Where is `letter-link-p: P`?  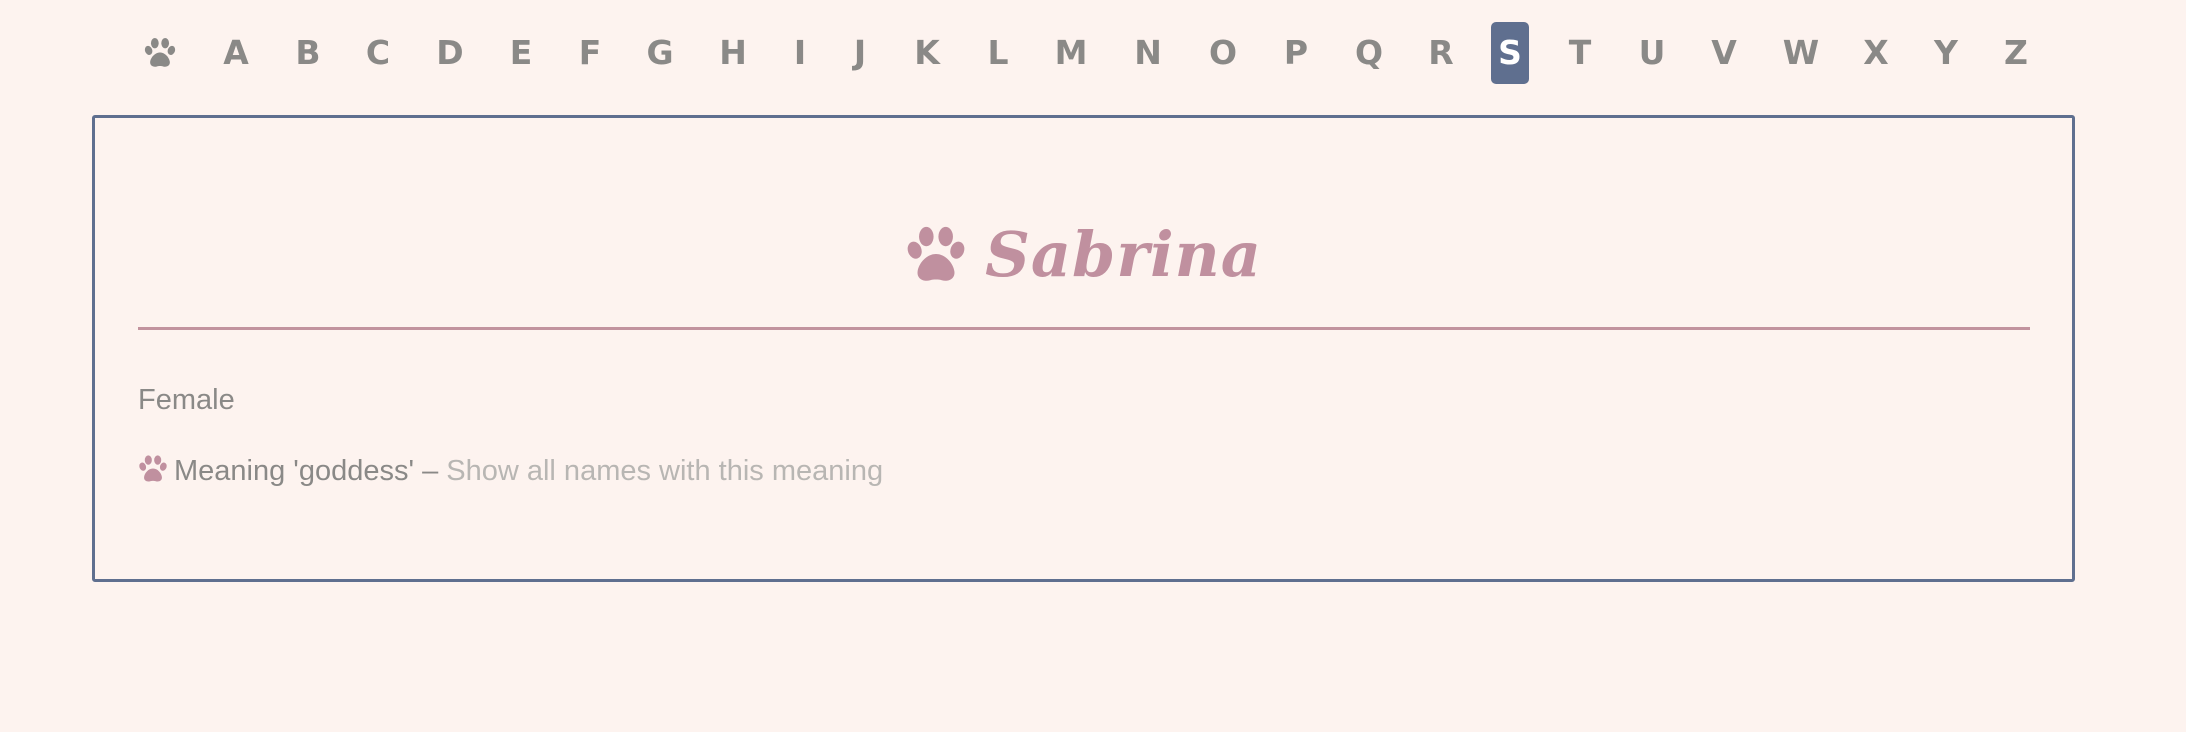 letter-link-p: P is located at coordinates (1296, 53).